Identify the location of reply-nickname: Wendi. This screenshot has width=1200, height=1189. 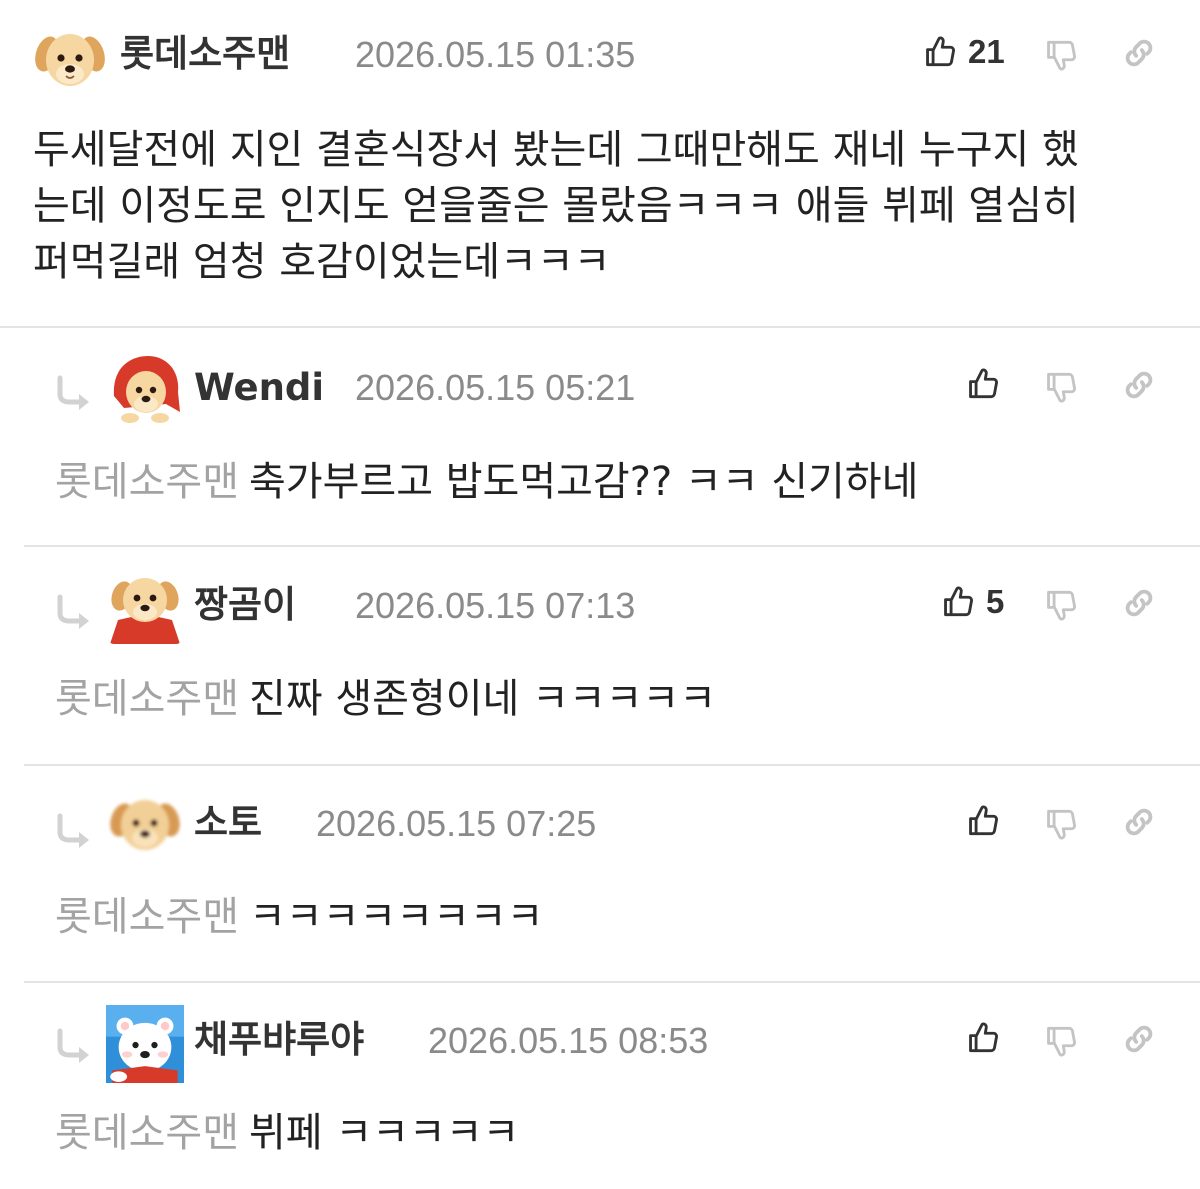
(259, 387).